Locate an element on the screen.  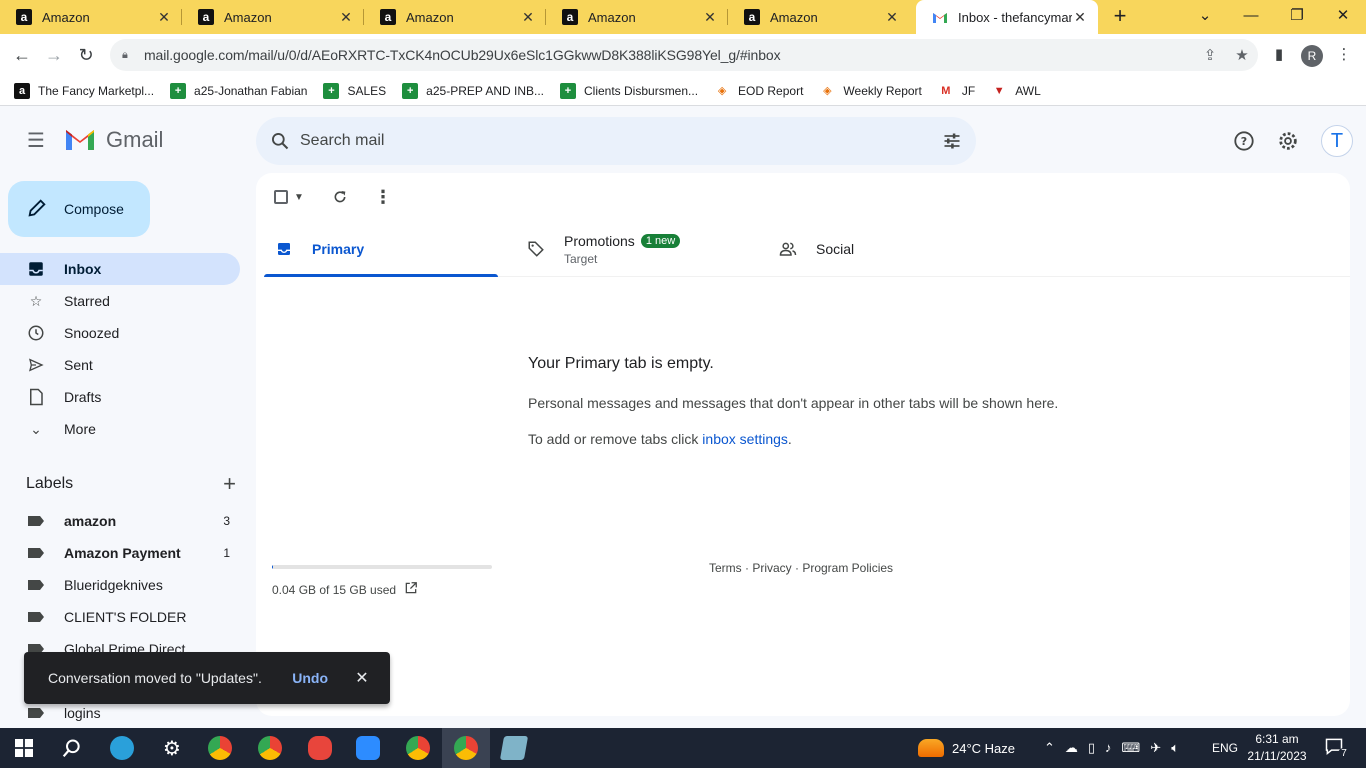
settings-gear-icon: ⚙ is located at coordinates (172, 748).